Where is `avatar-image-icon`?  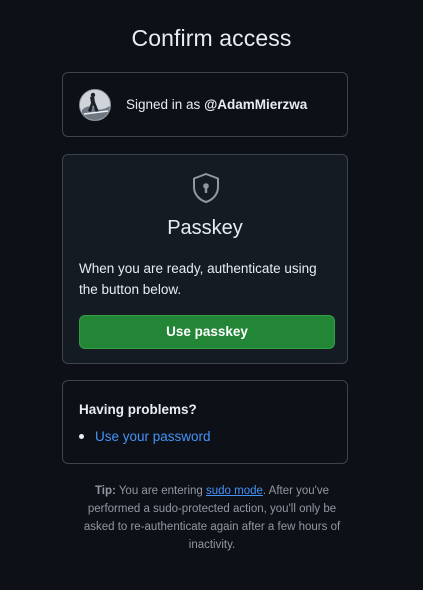
avatar-image-icon is located at coordinates (95, 104).